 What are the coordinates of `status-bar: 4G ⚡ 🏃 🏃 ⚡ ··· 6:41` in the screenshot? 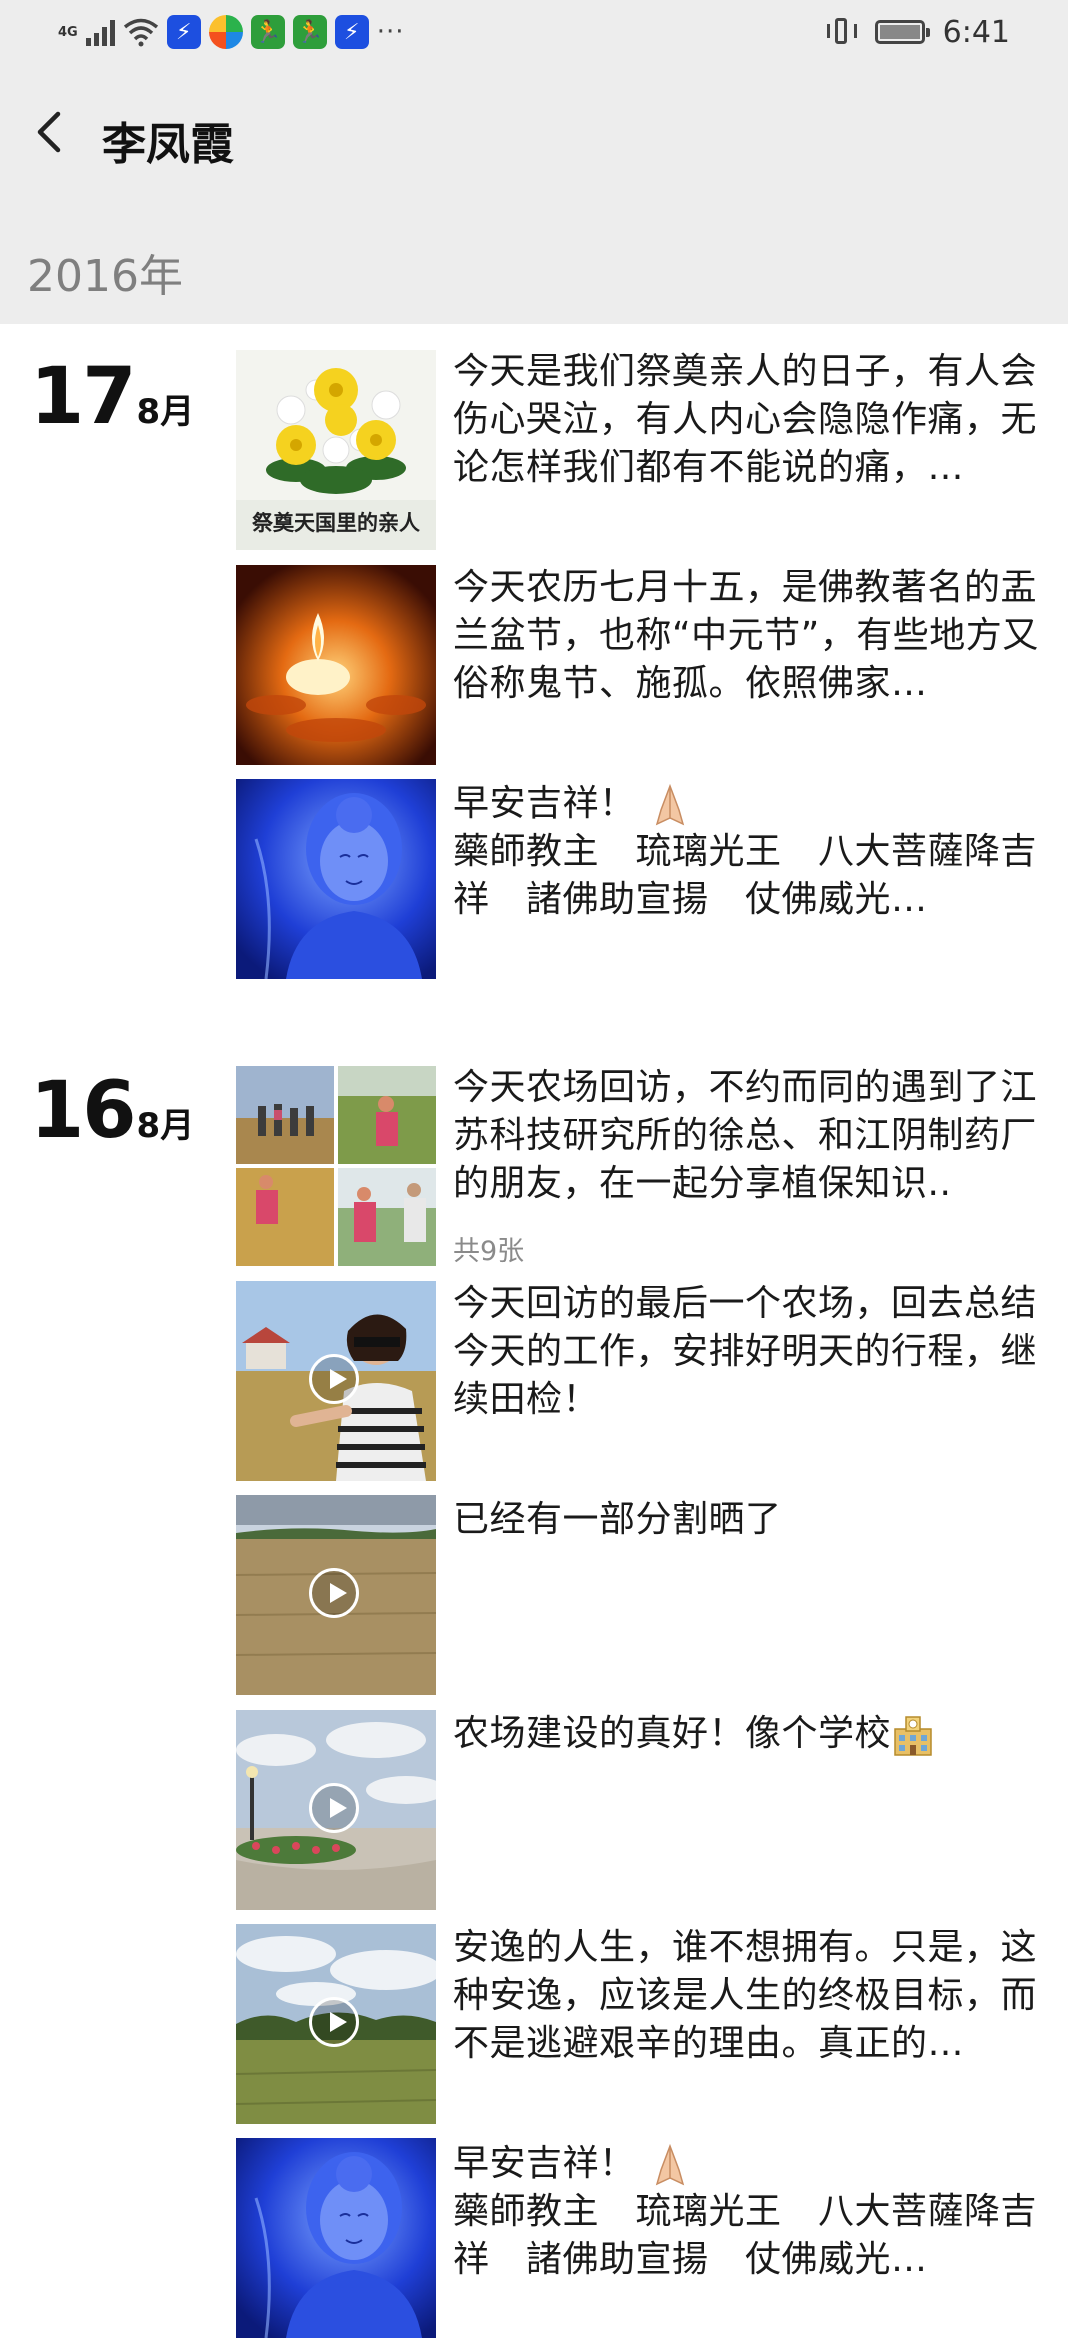 It's located at (534, 32).